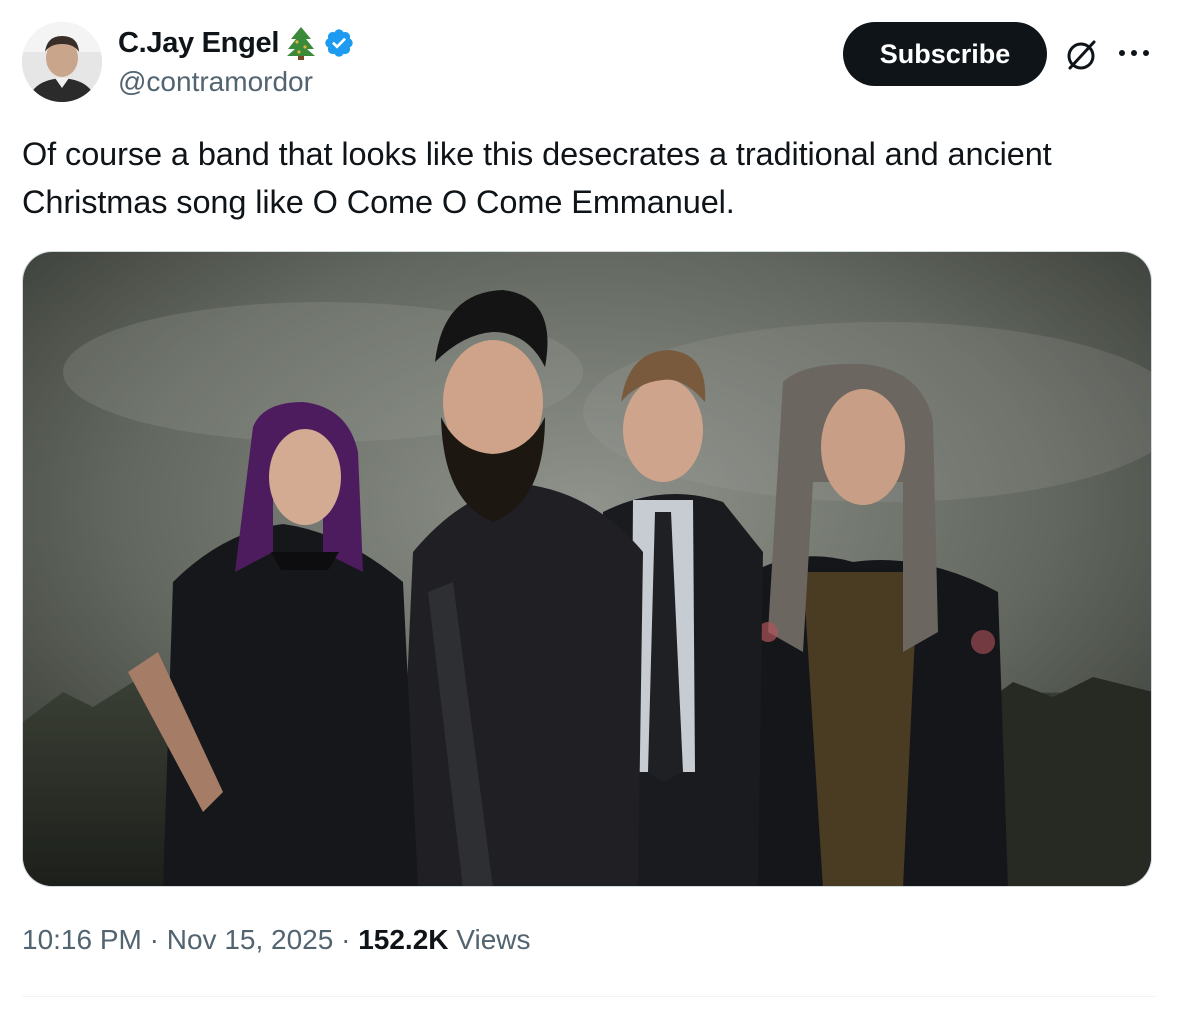  Describe the element at coordinates (1134, 53) in the screenshot. I see `more-icon` at that location.